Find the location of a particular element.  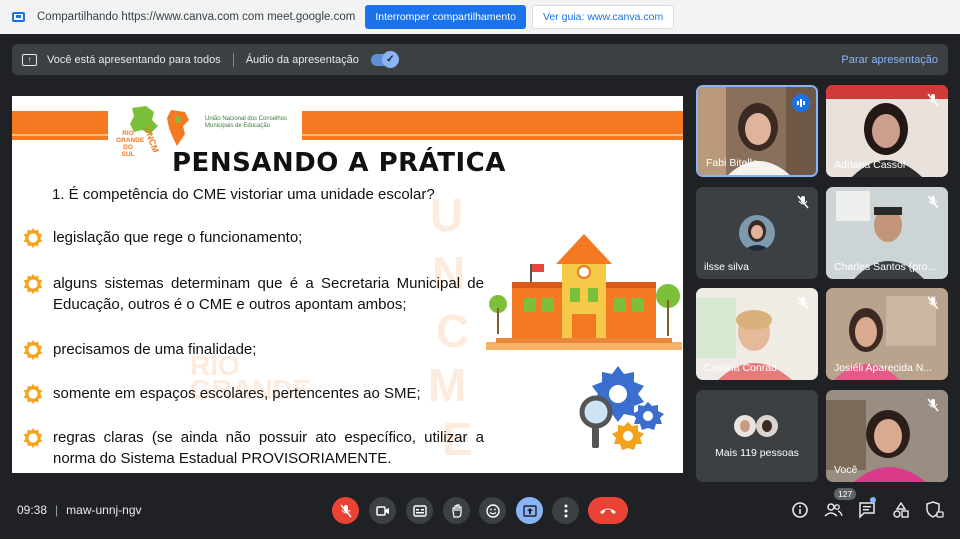

chat-notification-dot is located at coordinates (873, 500).